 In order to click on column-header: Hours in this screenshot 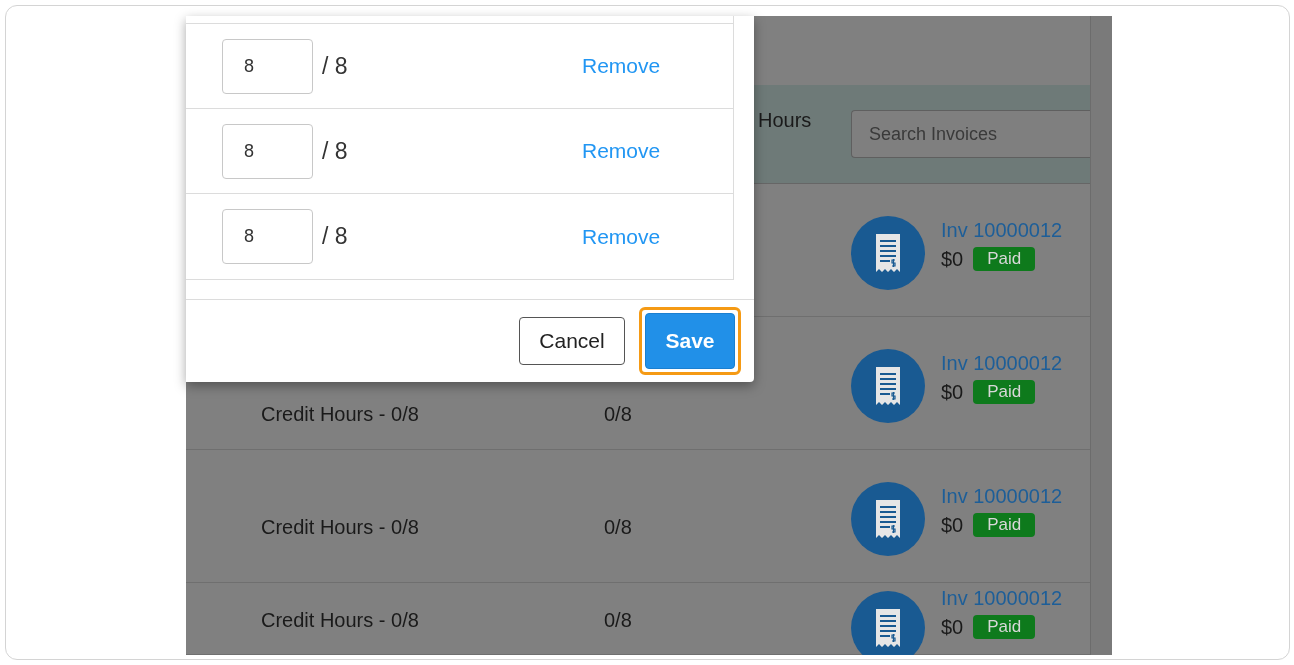, I will do `click(785, 120)`.